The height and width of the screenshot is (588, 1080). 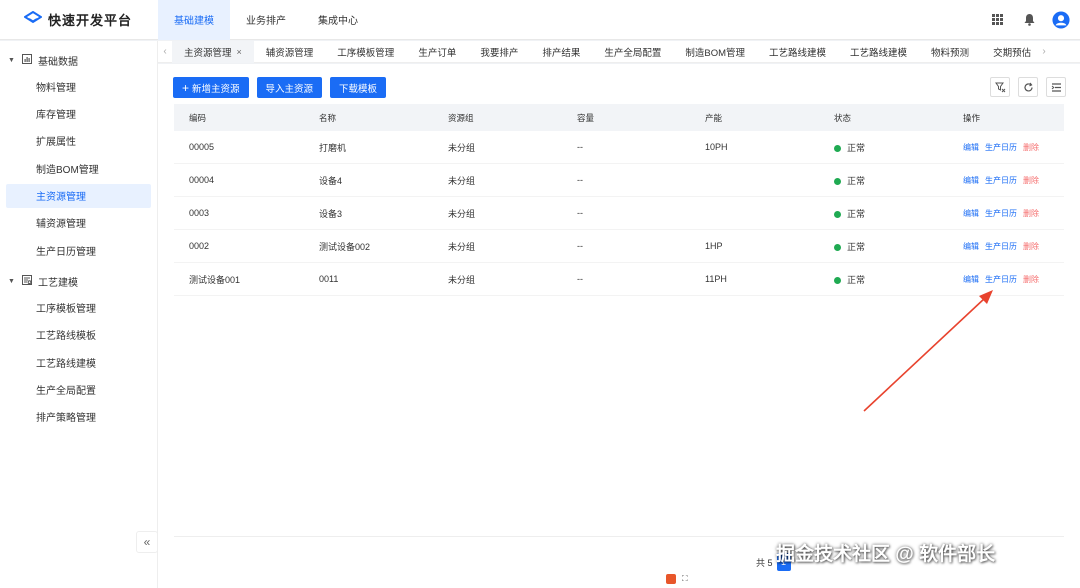 What do you see at coordinates (561, 52) in the screenshot?
I see `tab-schedule-result: 排产结果` at bounding box center [561, 52].